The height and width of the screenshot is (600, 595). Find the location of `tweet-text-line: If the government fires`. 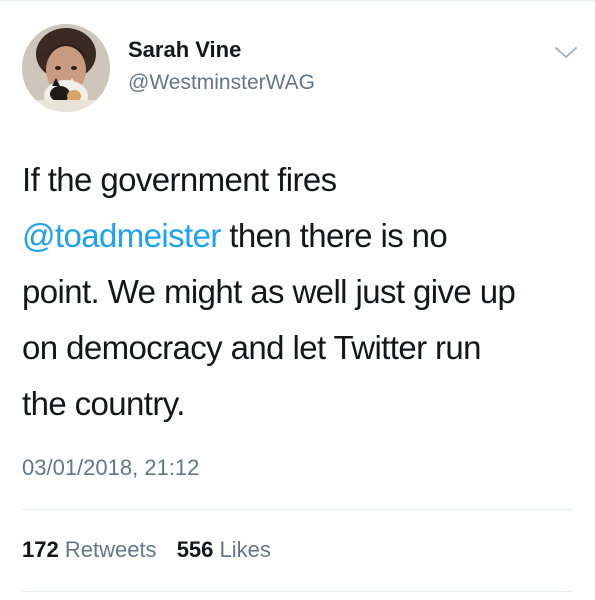

tweet-text-line: If the government fires is located at coordinates (299, 180).